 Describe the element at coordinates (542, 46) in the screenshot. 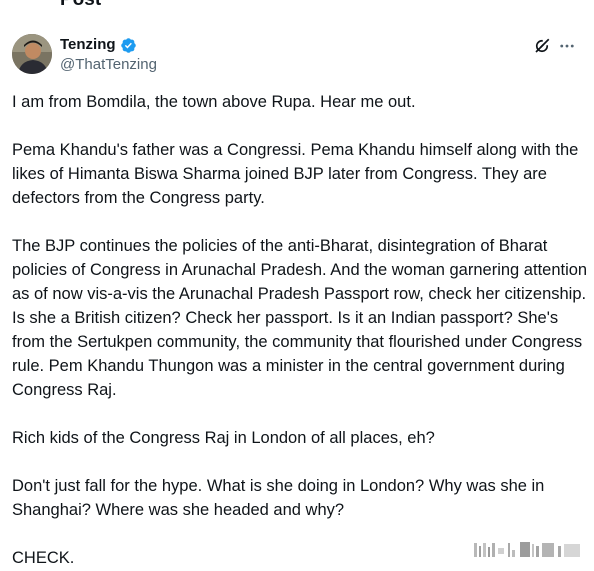

I see `grok-icon` at that location.